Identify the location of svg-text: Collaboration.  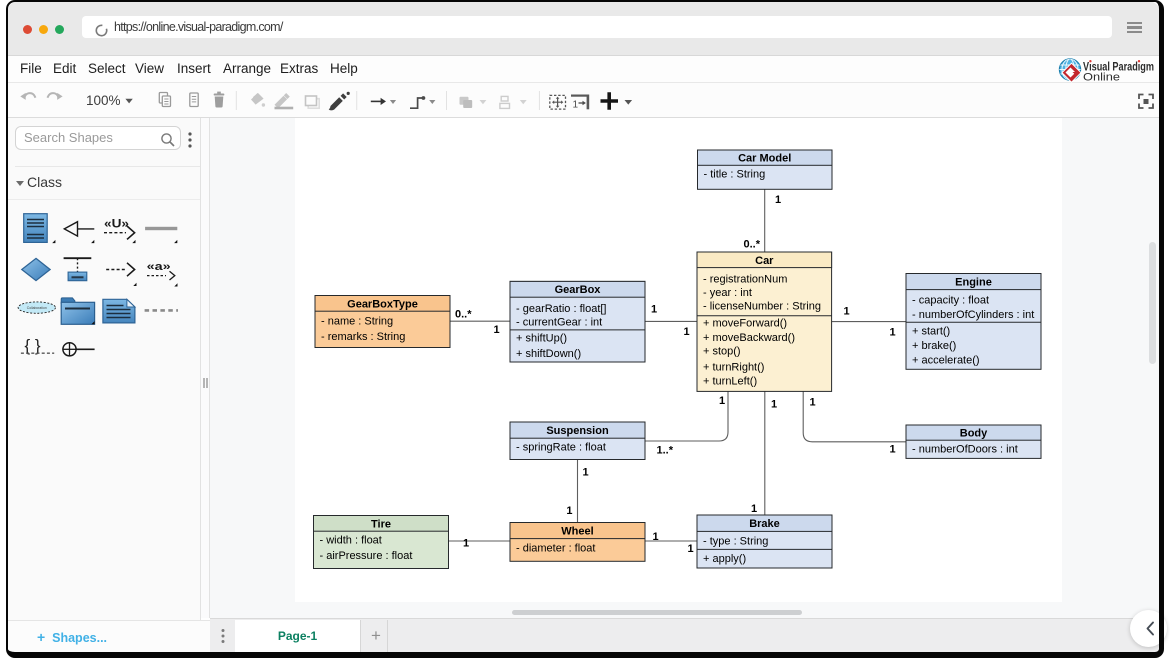
(37, 308).